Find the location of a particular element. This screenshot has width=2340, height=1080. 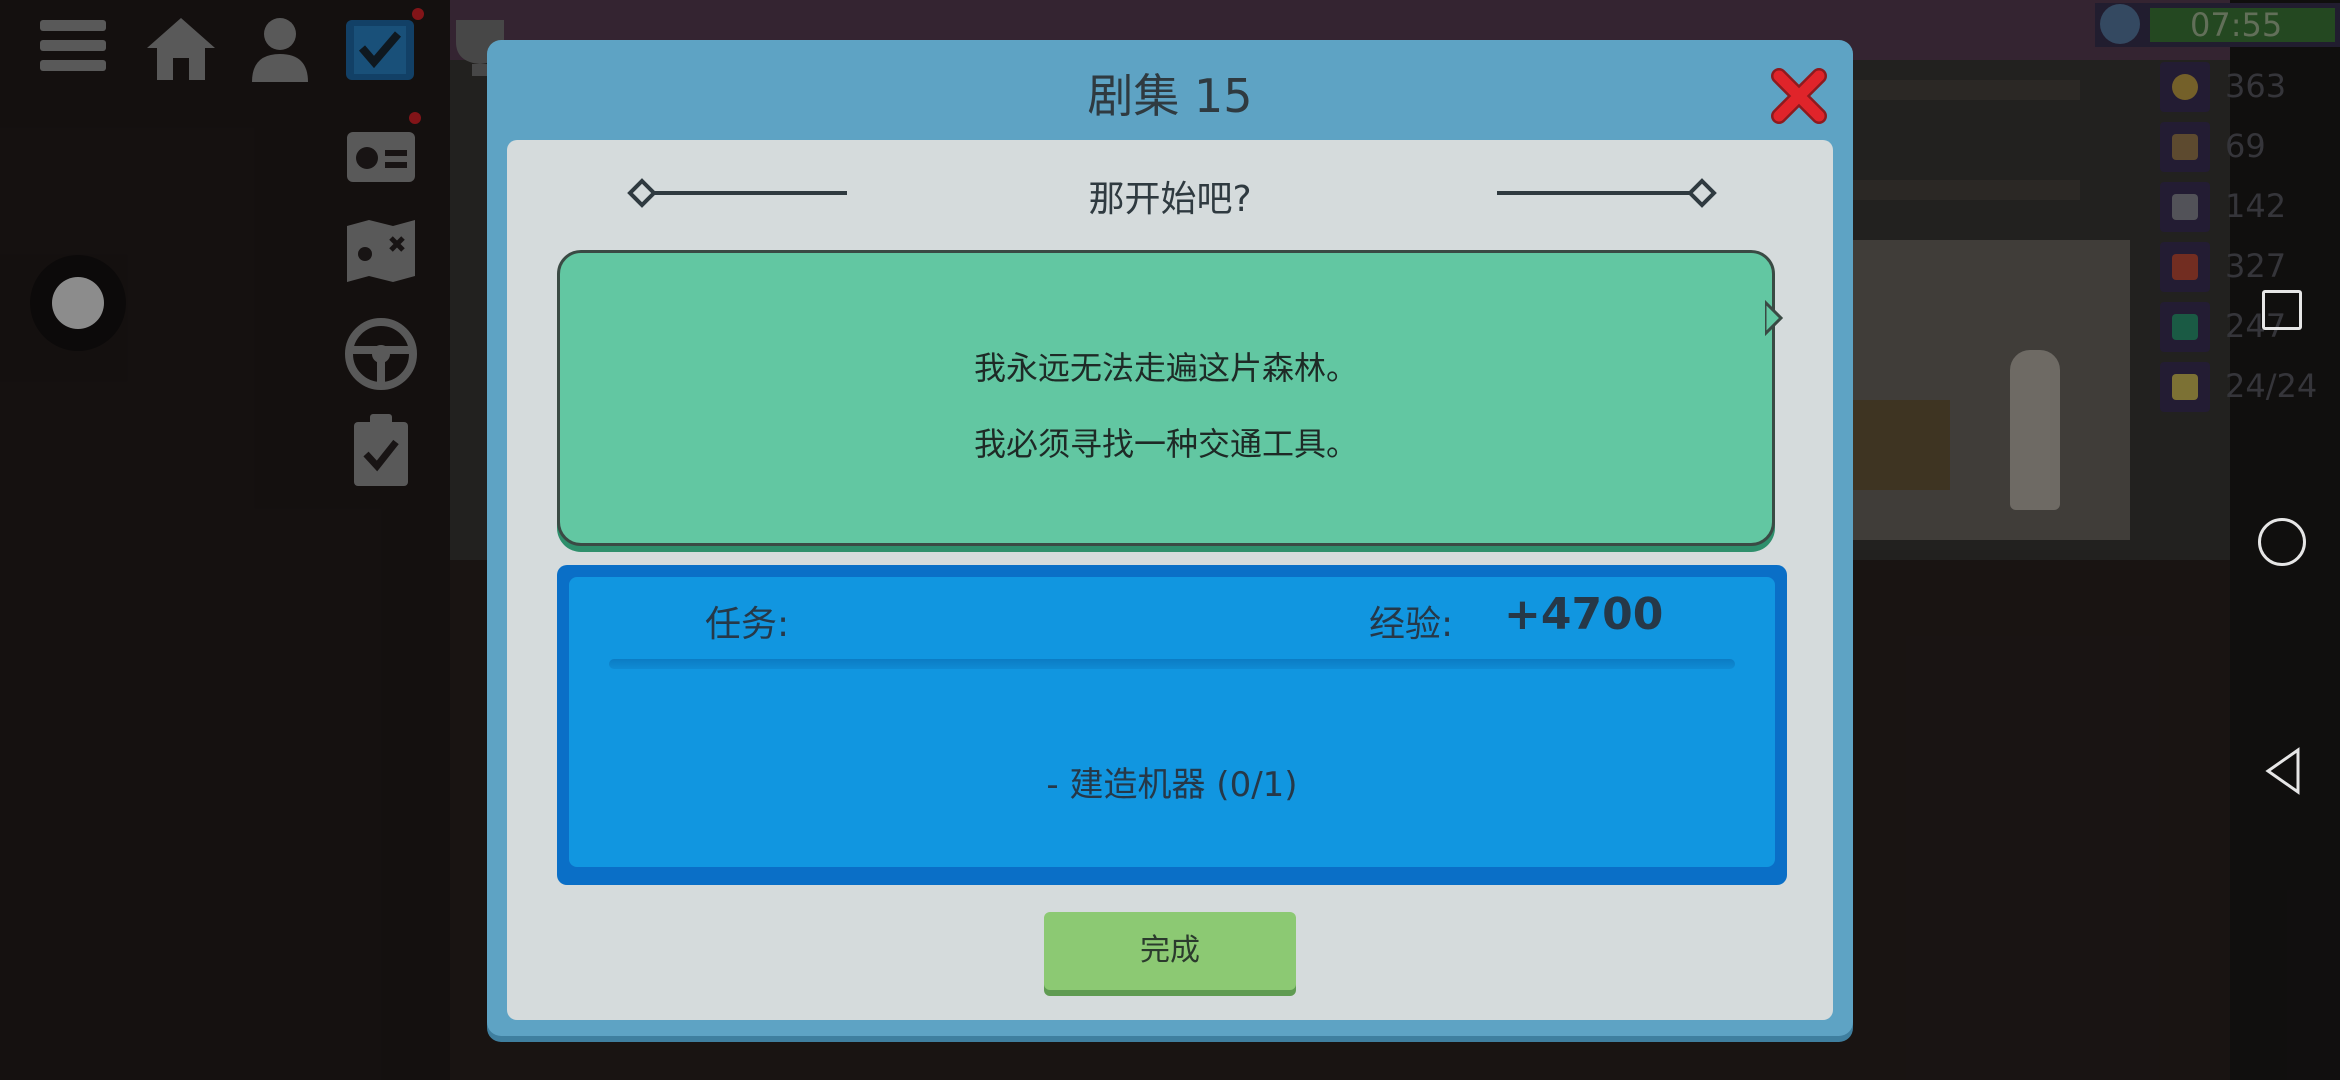

back-button is located at coordinates (2282, 773).